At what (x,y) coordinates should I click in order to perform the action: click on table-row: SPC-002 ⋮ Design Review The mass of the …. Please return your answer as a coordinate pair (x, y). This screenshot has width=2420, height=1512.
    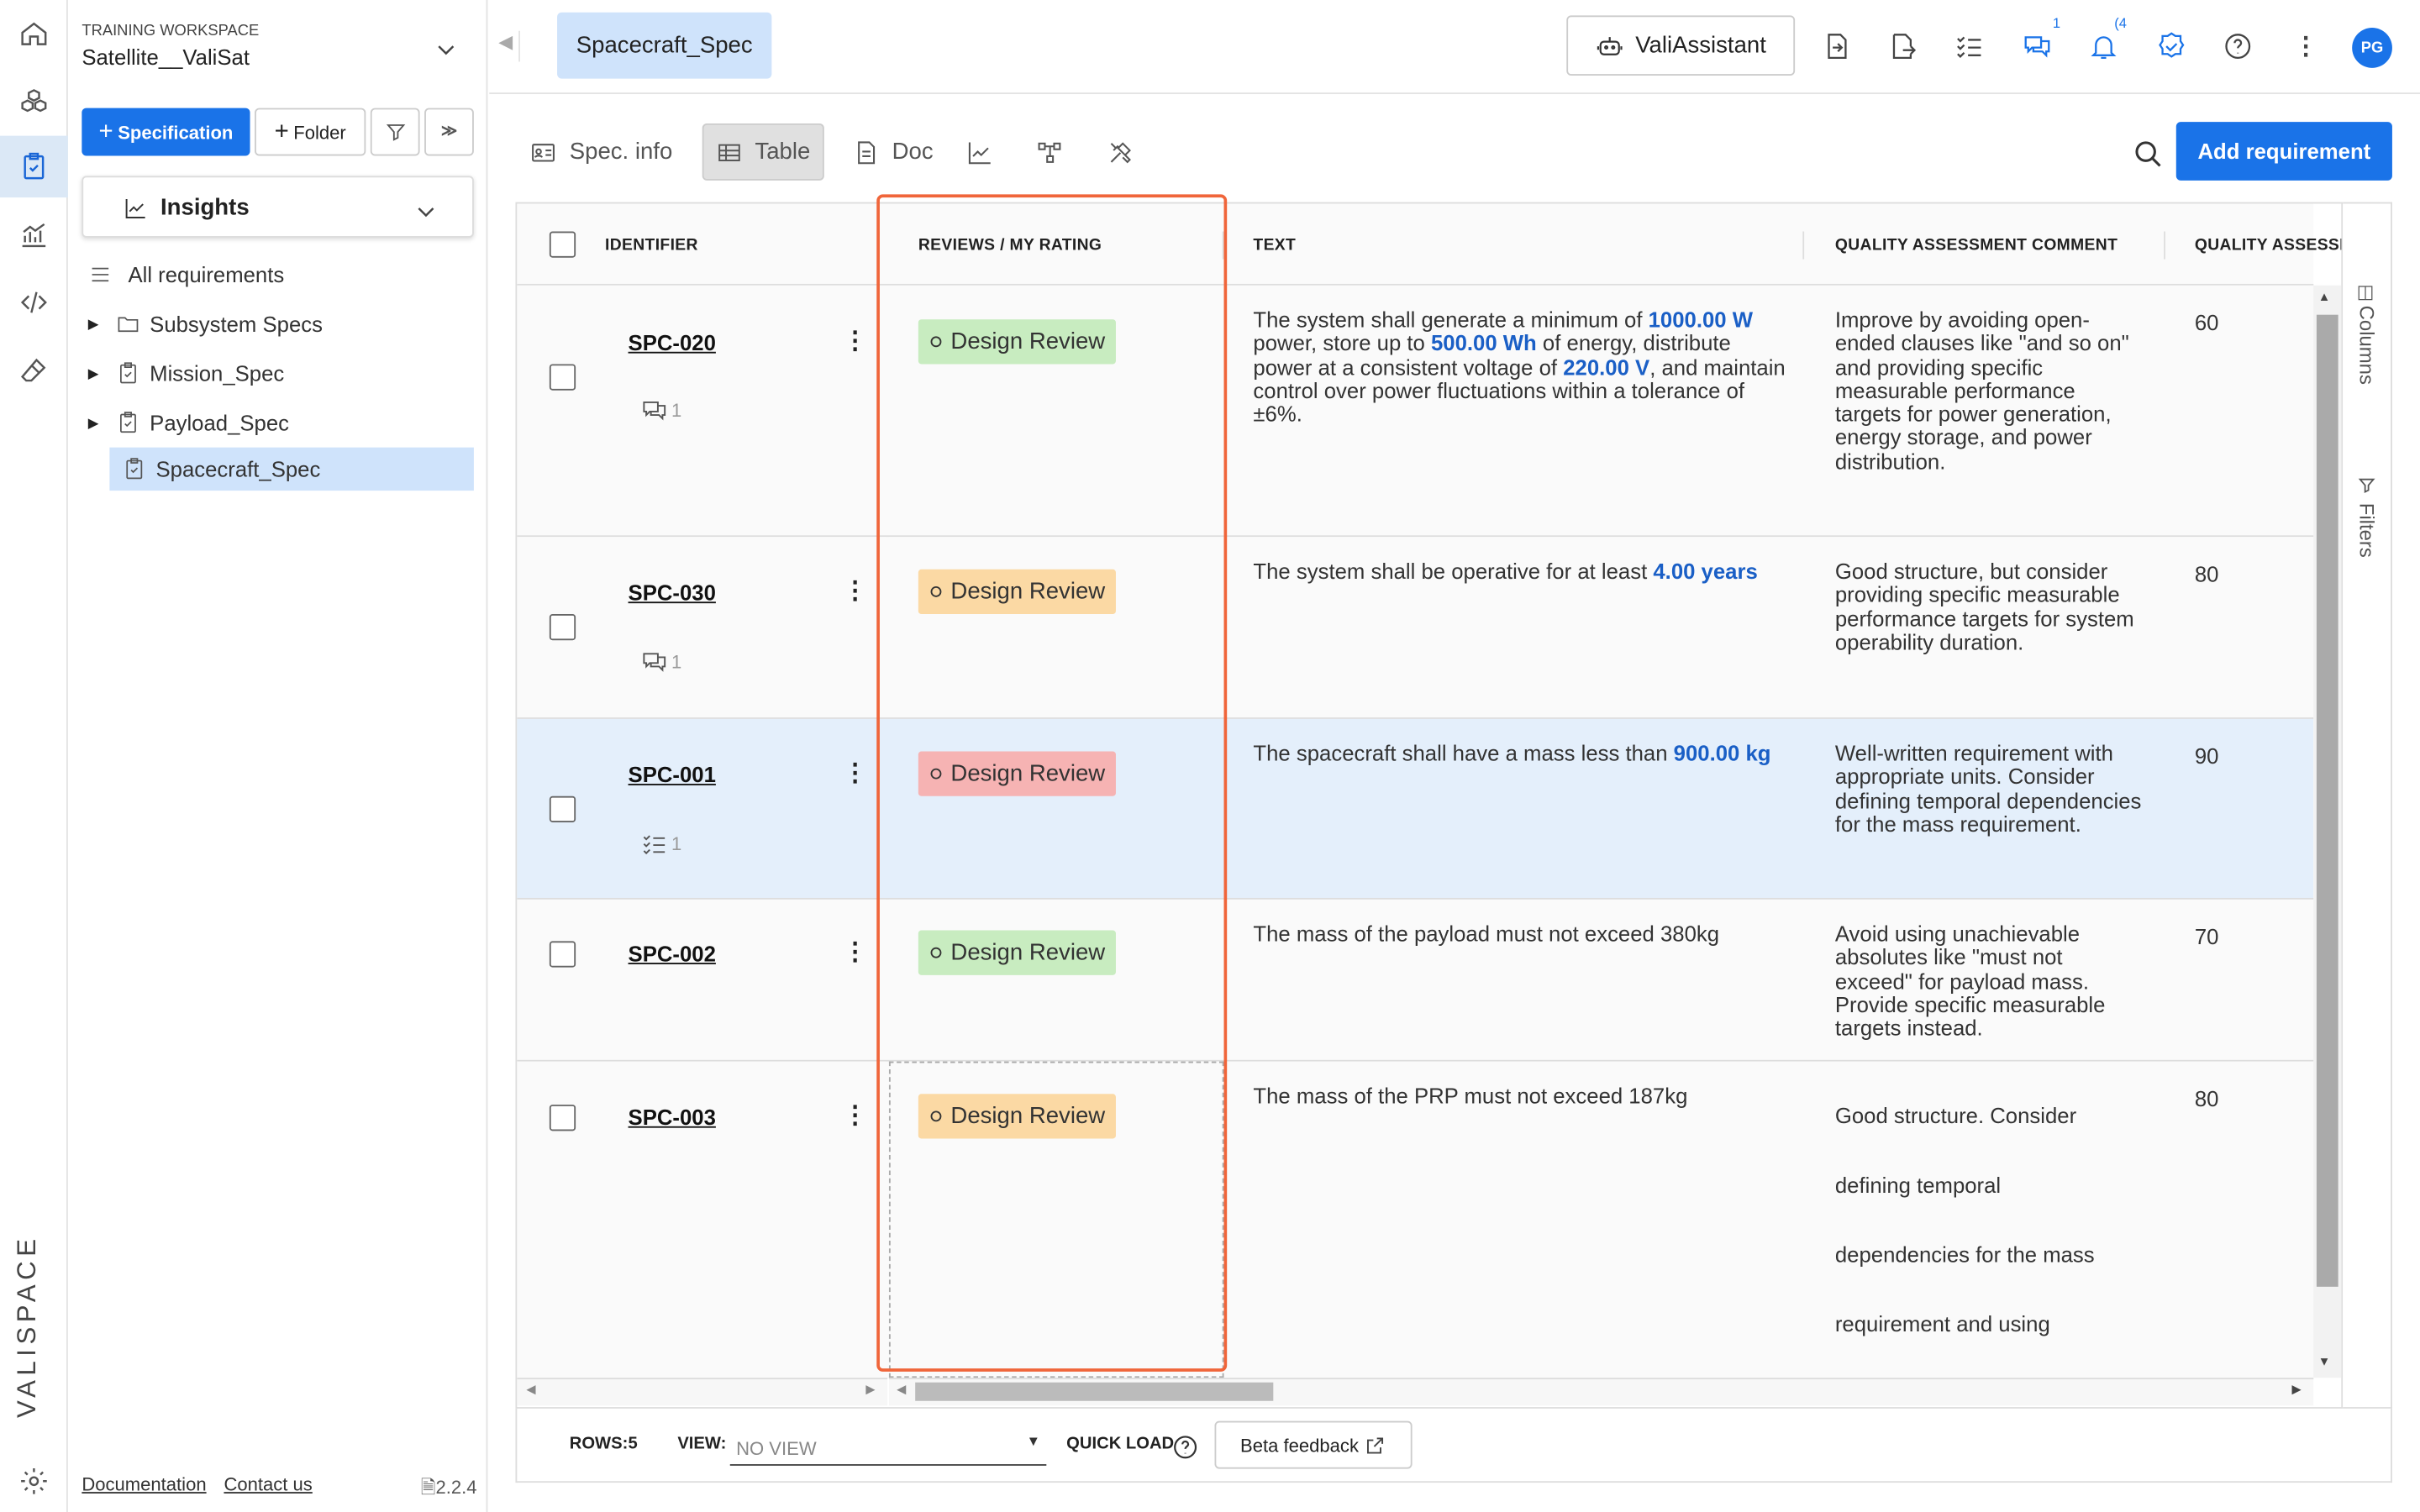
    Looking at the image, I should click on (1415, 980).